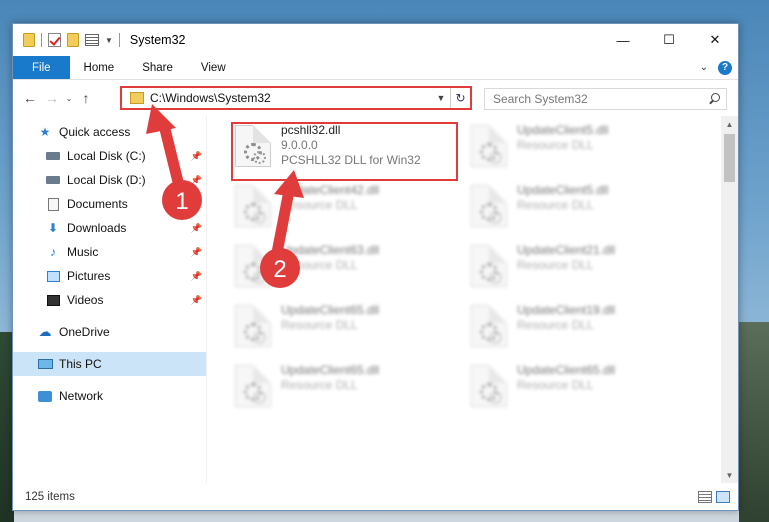  I want to click on sidebar-item-onedrive: ☁ OneDrive, so click(109, 332).